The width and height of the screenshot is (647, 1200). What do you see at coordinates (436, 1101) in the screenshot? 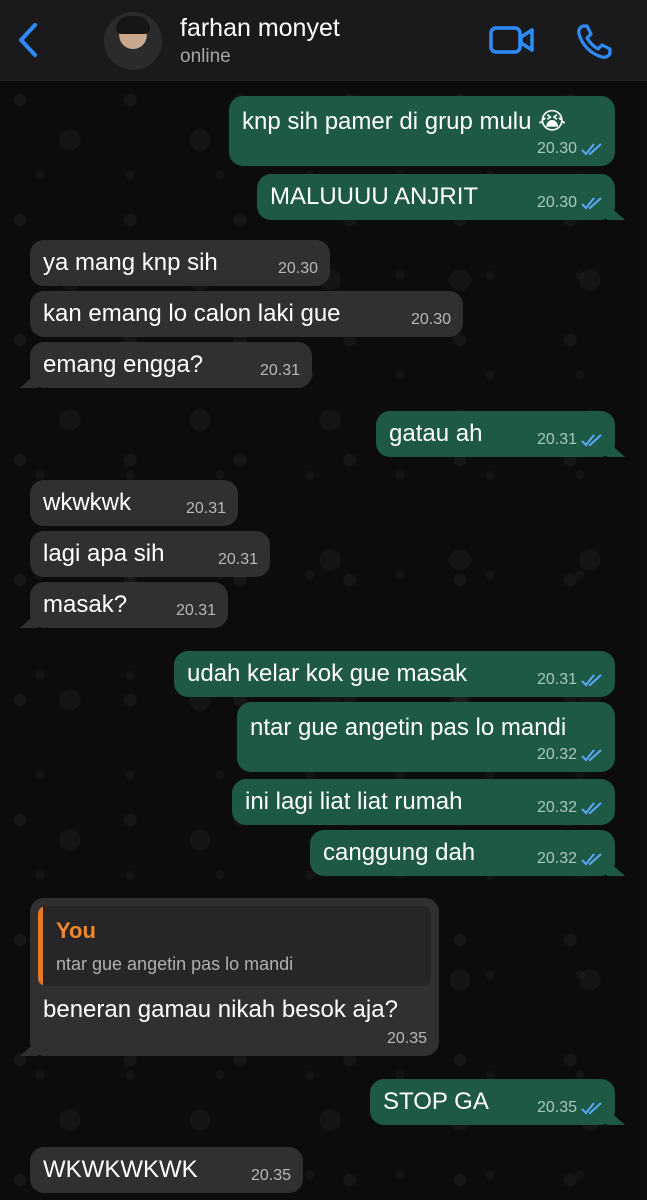
I see `message-text: STOP GA` at bounding box center [436, 1101].